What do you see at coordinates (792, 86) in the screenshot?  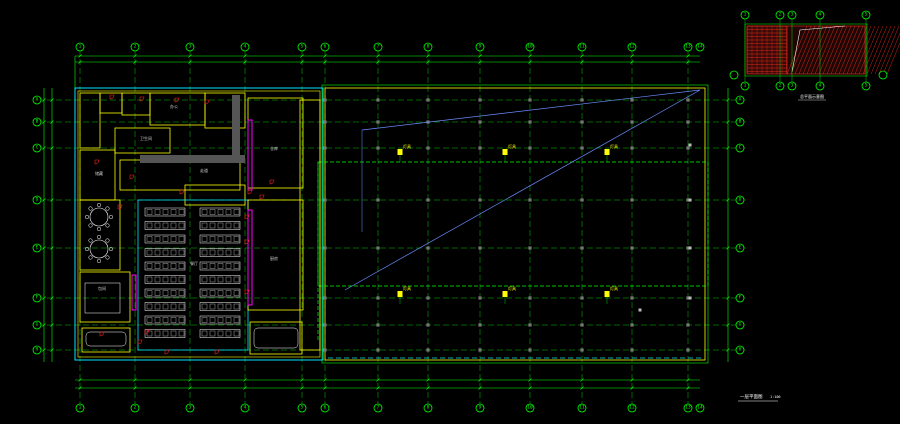 I see `inset-bubble-label: 3` at bounding box center [792, 86].